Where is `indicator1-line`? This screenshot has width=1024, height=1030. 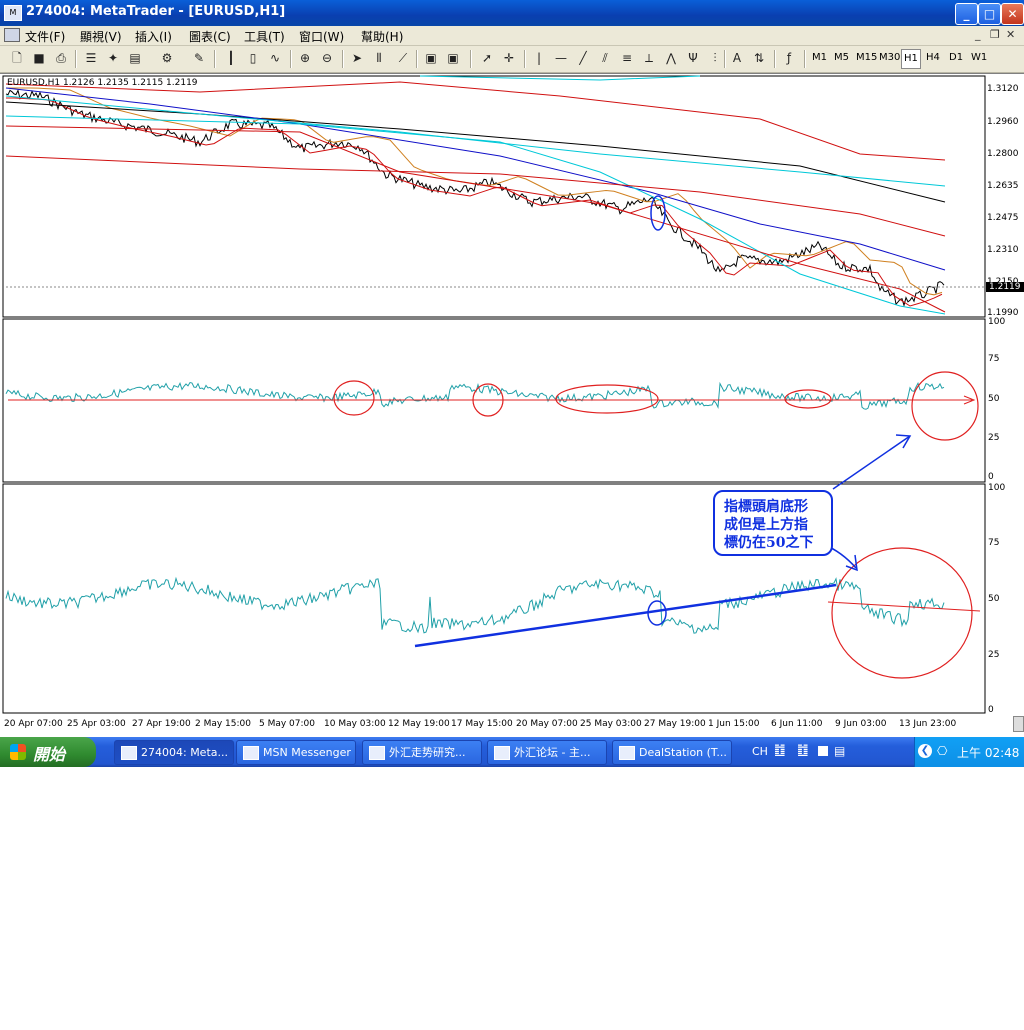 indicator1-line is located at coordinates (475, 395).